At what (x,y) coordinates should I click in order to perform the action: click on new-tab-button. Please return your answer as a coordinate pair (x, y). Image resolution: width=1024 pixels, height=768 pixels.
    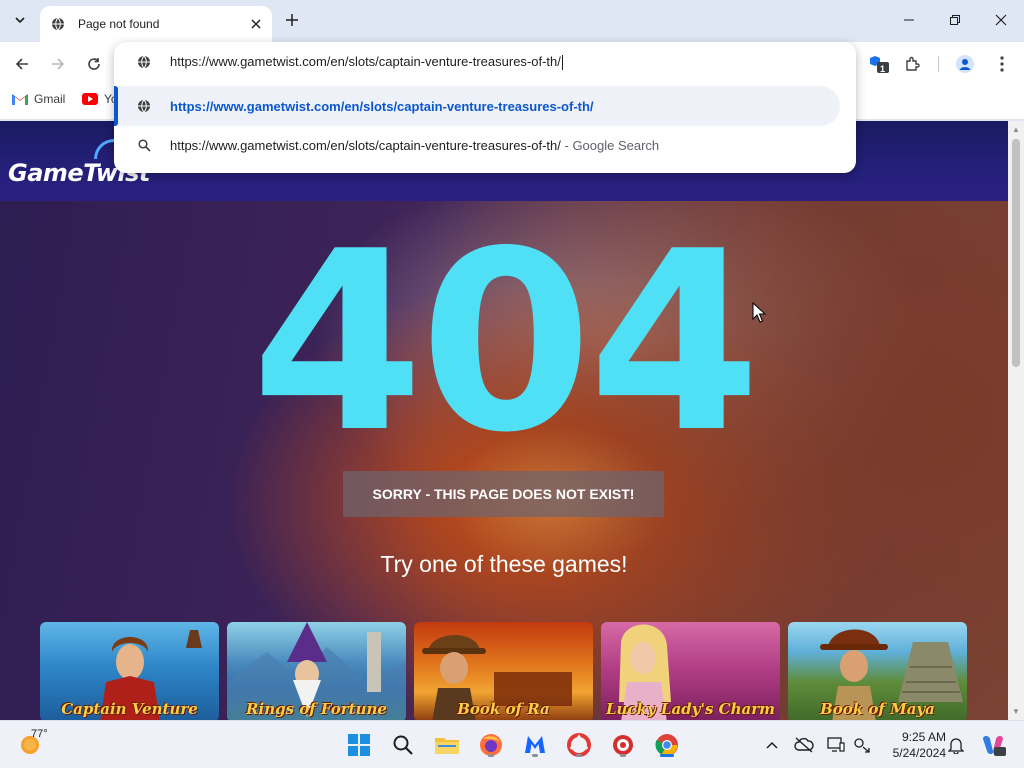
    Looking at the image, I should click on (292, 20).